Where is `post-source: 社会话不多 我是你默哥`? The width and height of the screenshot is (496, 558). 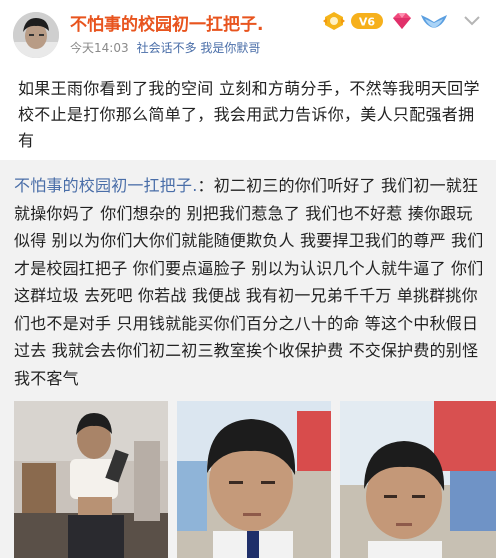 post-source: 社会话不多 我是你默哥 is located at coordinates (199, 48).